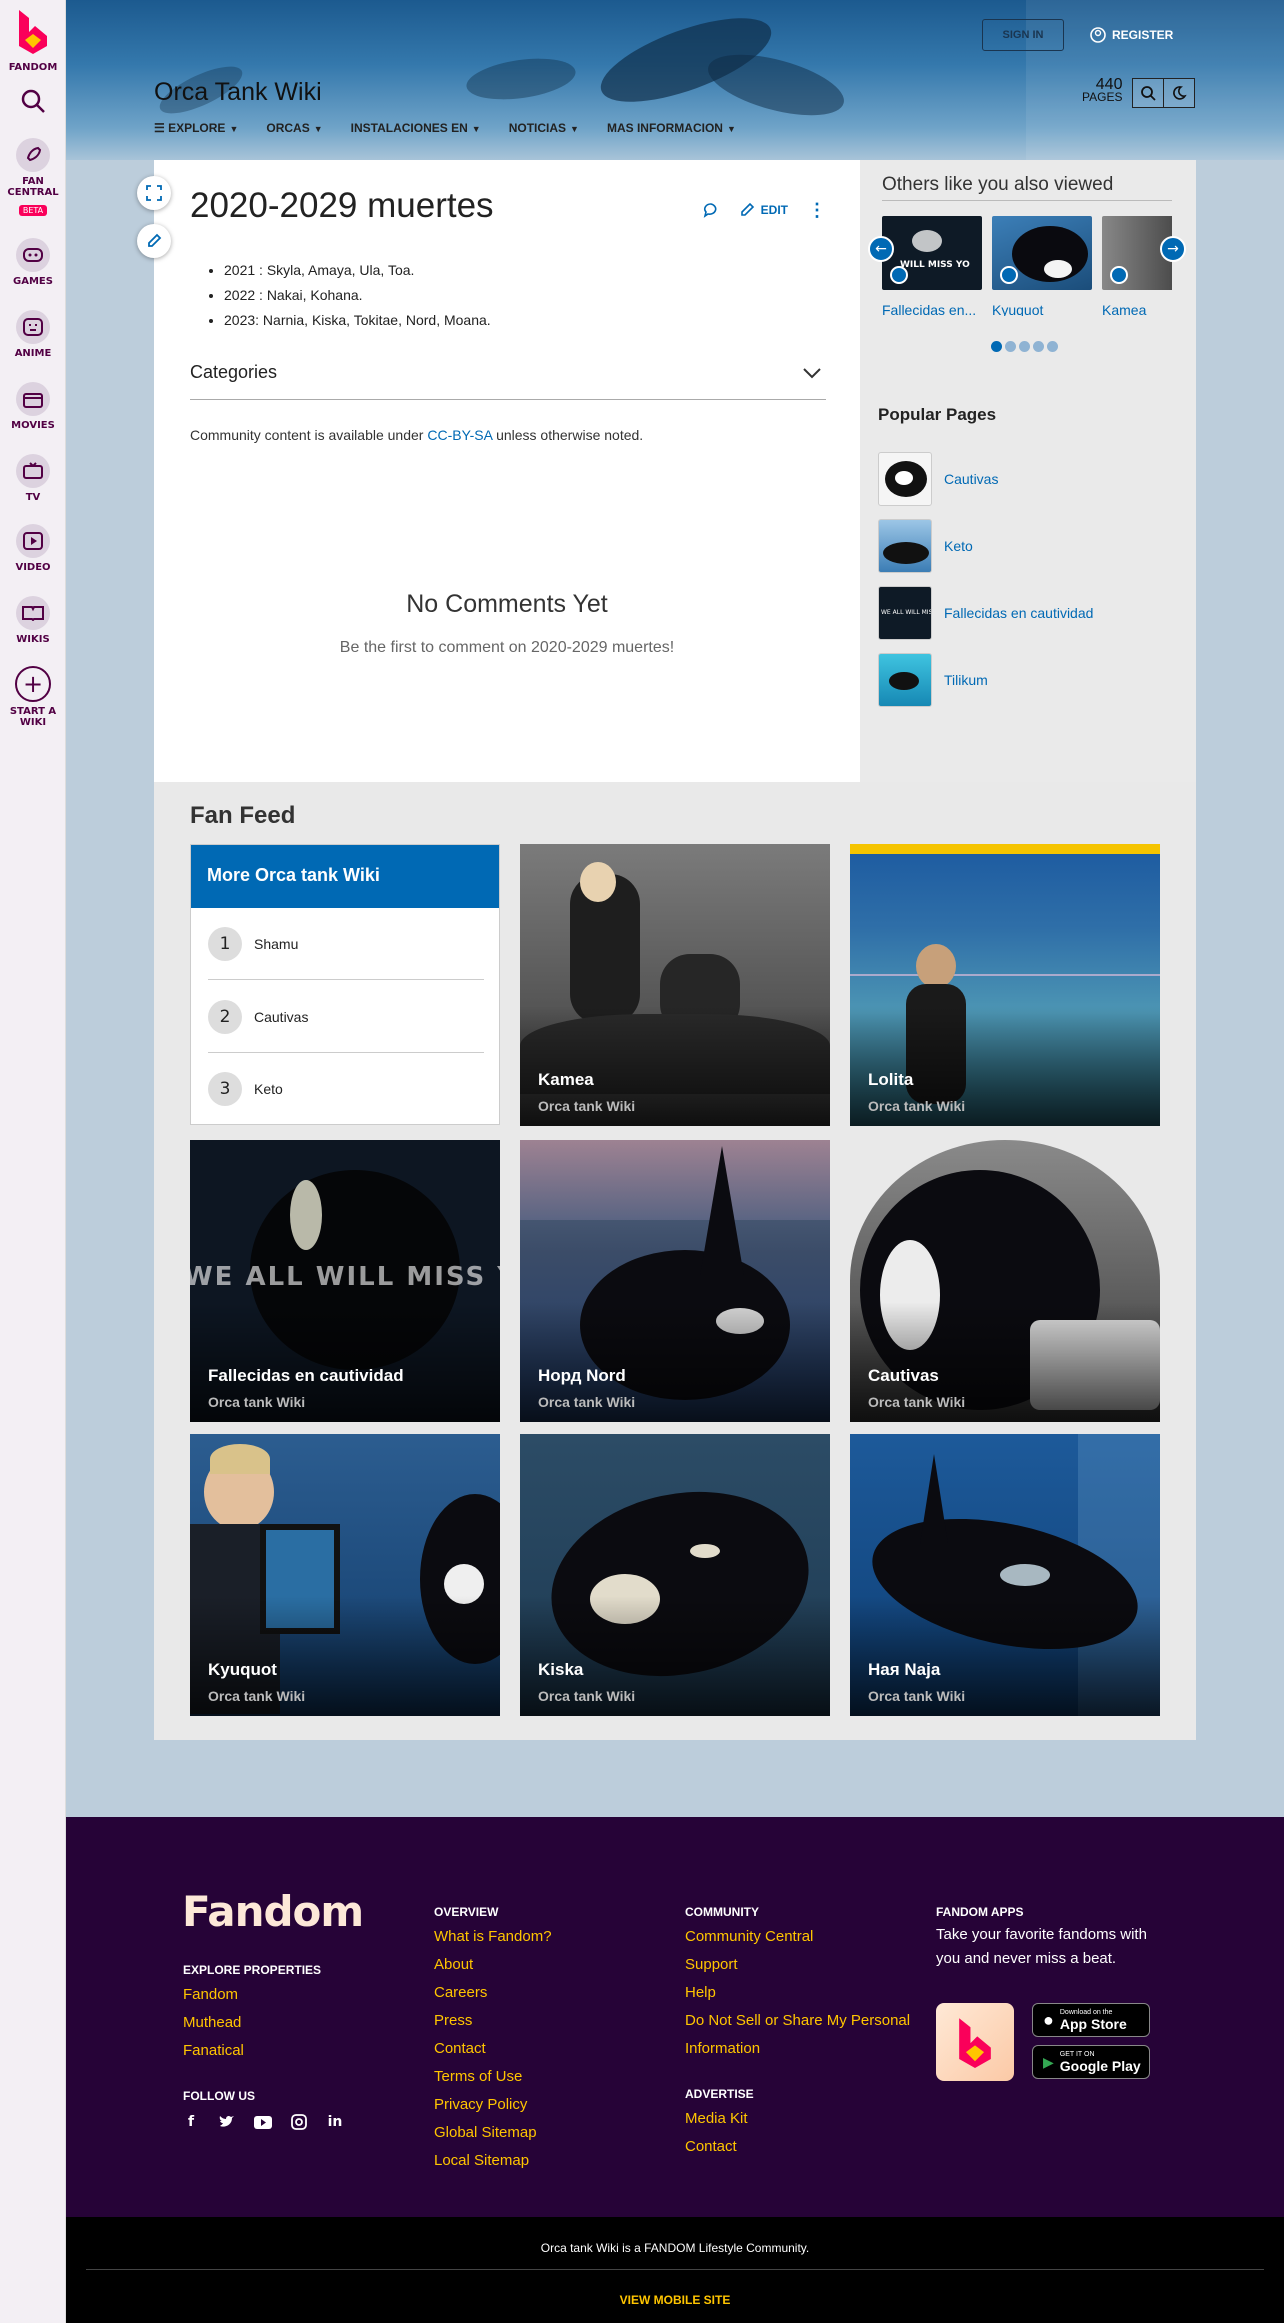 The width and height of the screenshot is (1284, 2323). I want to click on also-viewed-card: Kyuquot, so click(1042, 266).